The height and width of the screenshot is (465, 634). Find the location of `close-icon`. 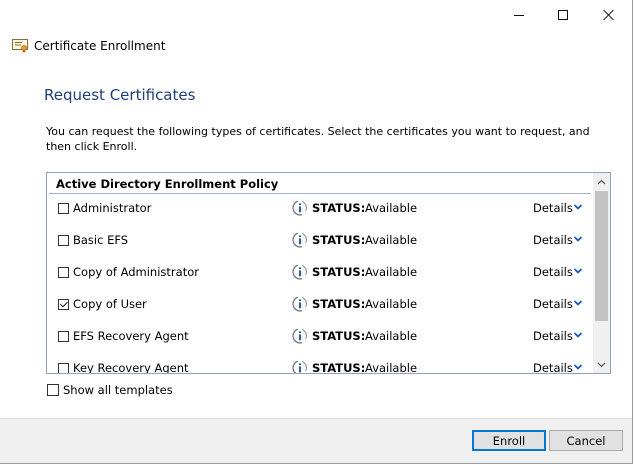

close-icon is located at coordinates (609, 15).